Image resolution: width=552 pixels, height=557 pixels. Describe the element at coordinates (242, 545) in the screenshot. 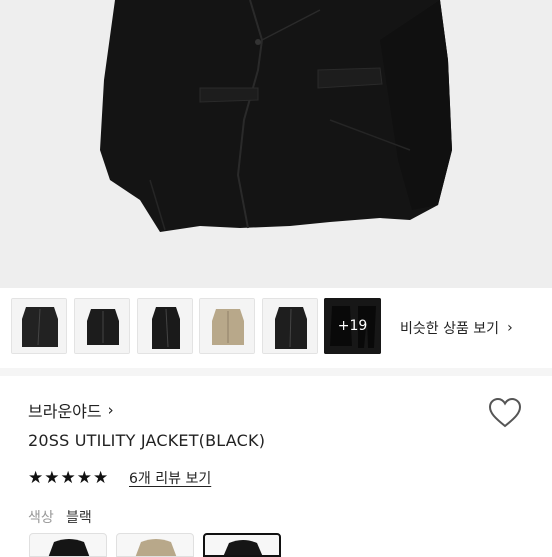

I see `color-swatch-black-selected` at that location.